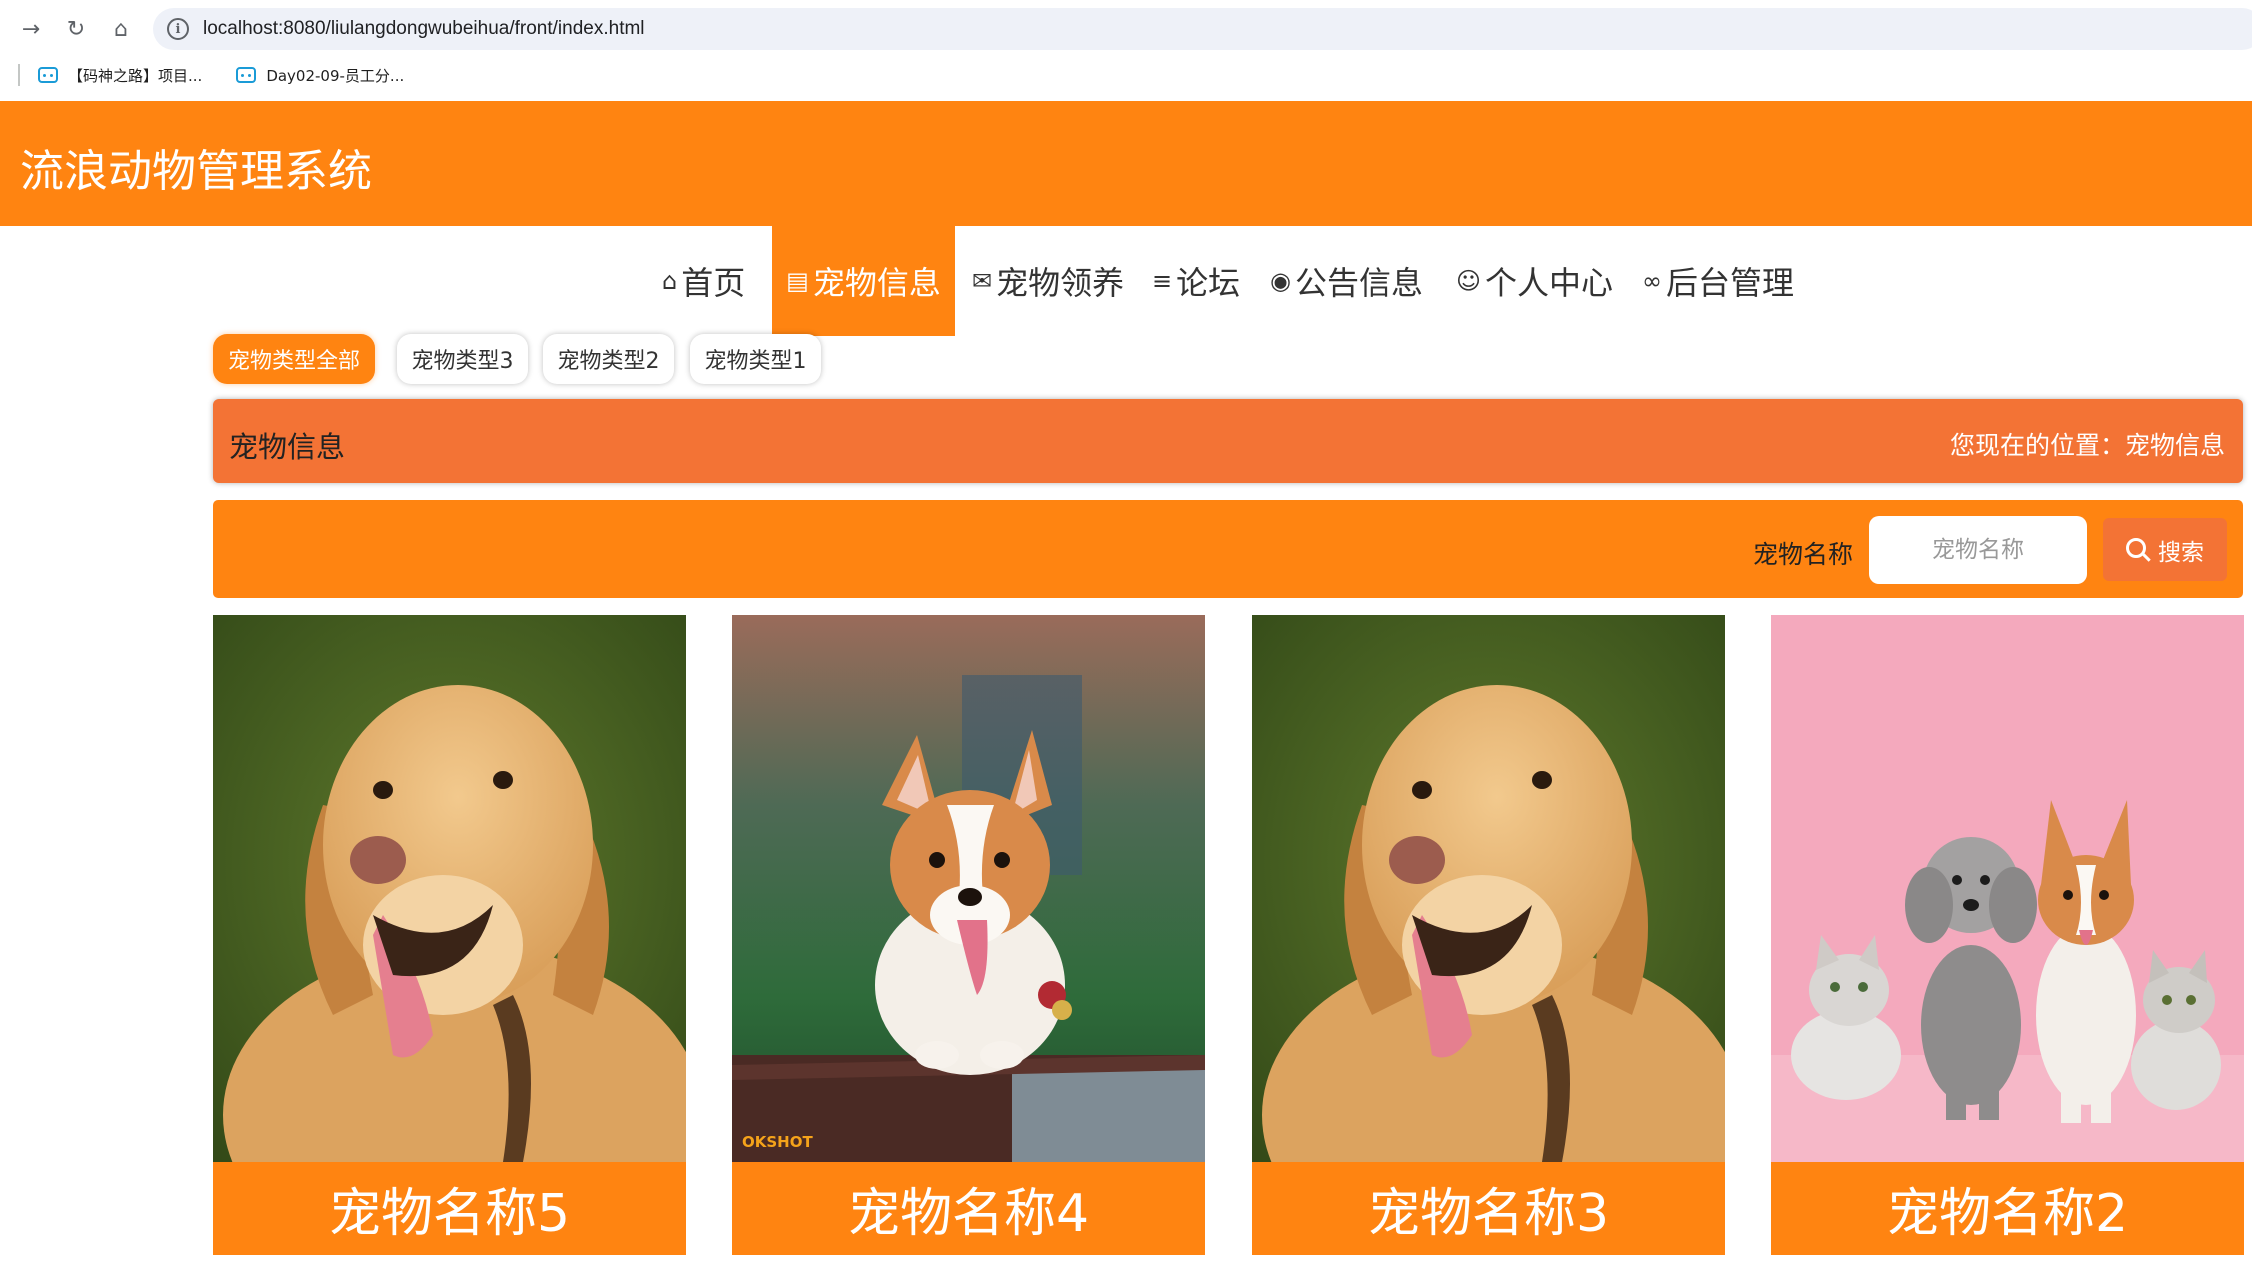  What do you see at coordinates (608, 359) in the screenshot?
I see `filter-type-2: 宠物类型2` at bounding box center [608, 359].